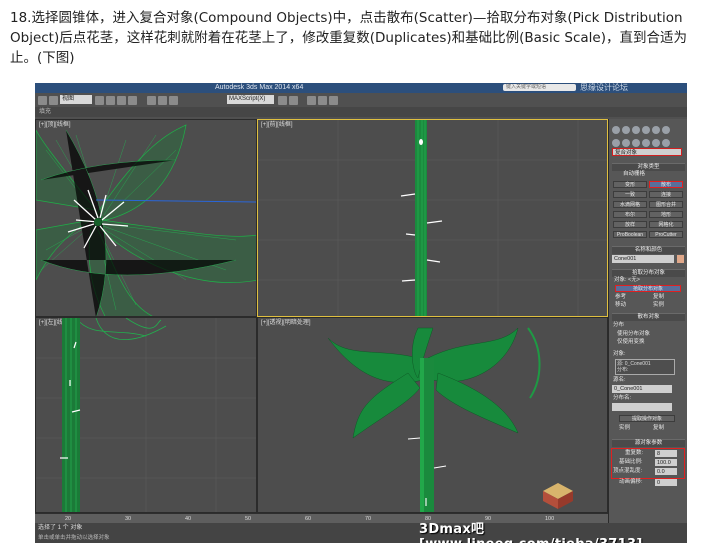  I want to click on named-selection-dropdown: MAXScript(X), so click(250, 99).